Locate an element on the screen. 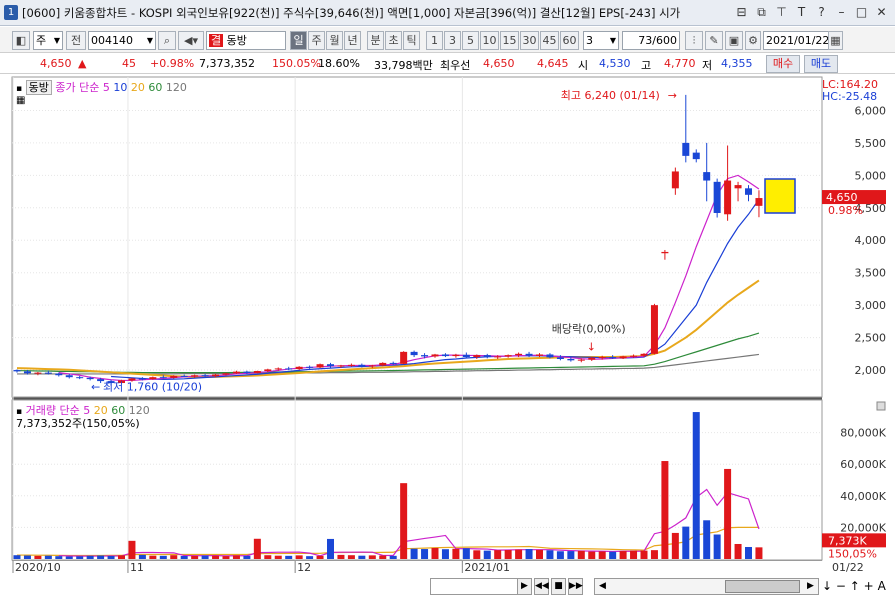 The height and width of the screenshot is (606, 895). price-tick-label: 3,500 is located at coordinates (871, 273).